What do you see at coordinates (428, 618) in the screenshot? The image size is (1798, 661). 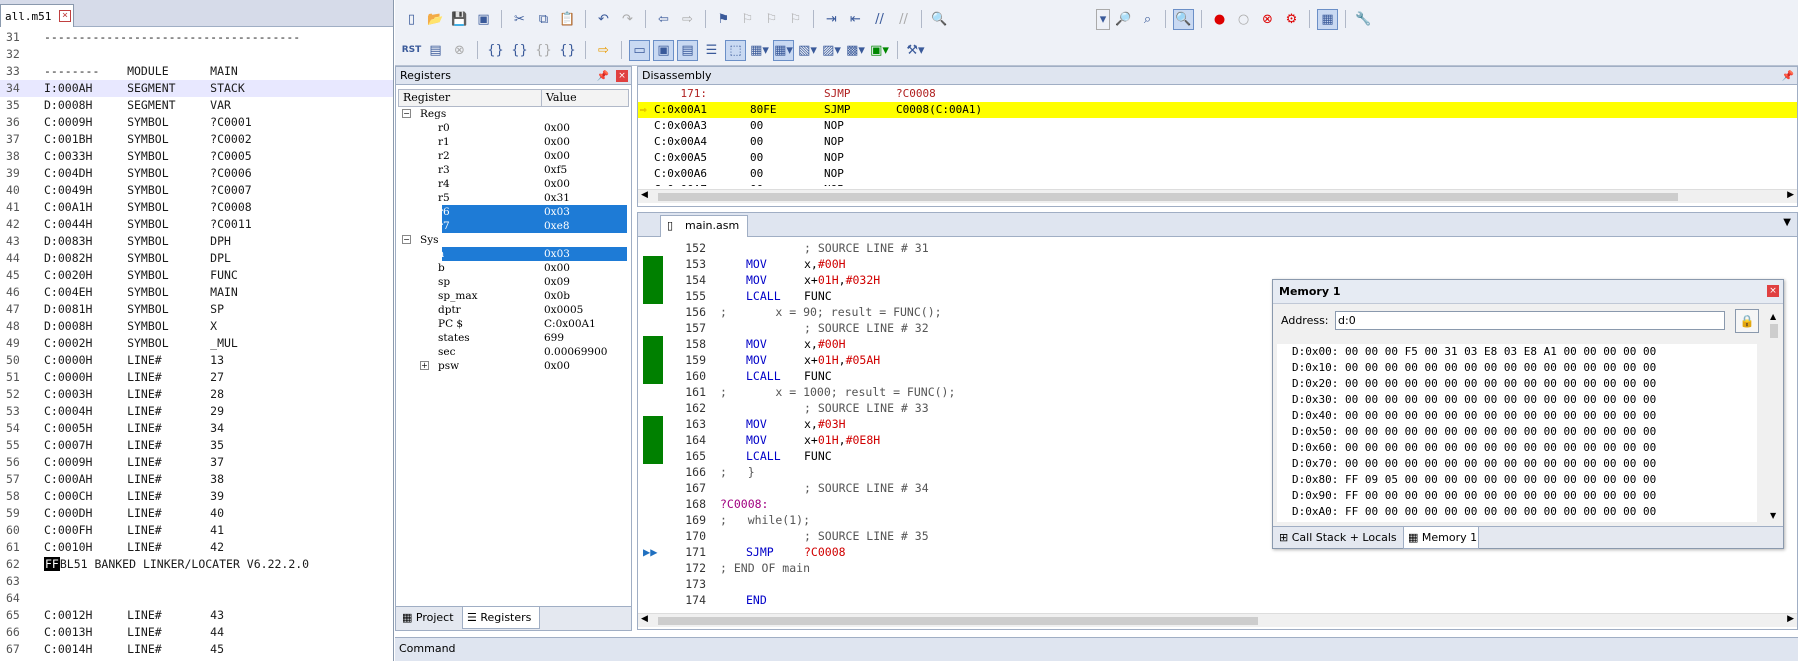 I see `tab-project: ▦ Project` at bounding box center [428, 618].